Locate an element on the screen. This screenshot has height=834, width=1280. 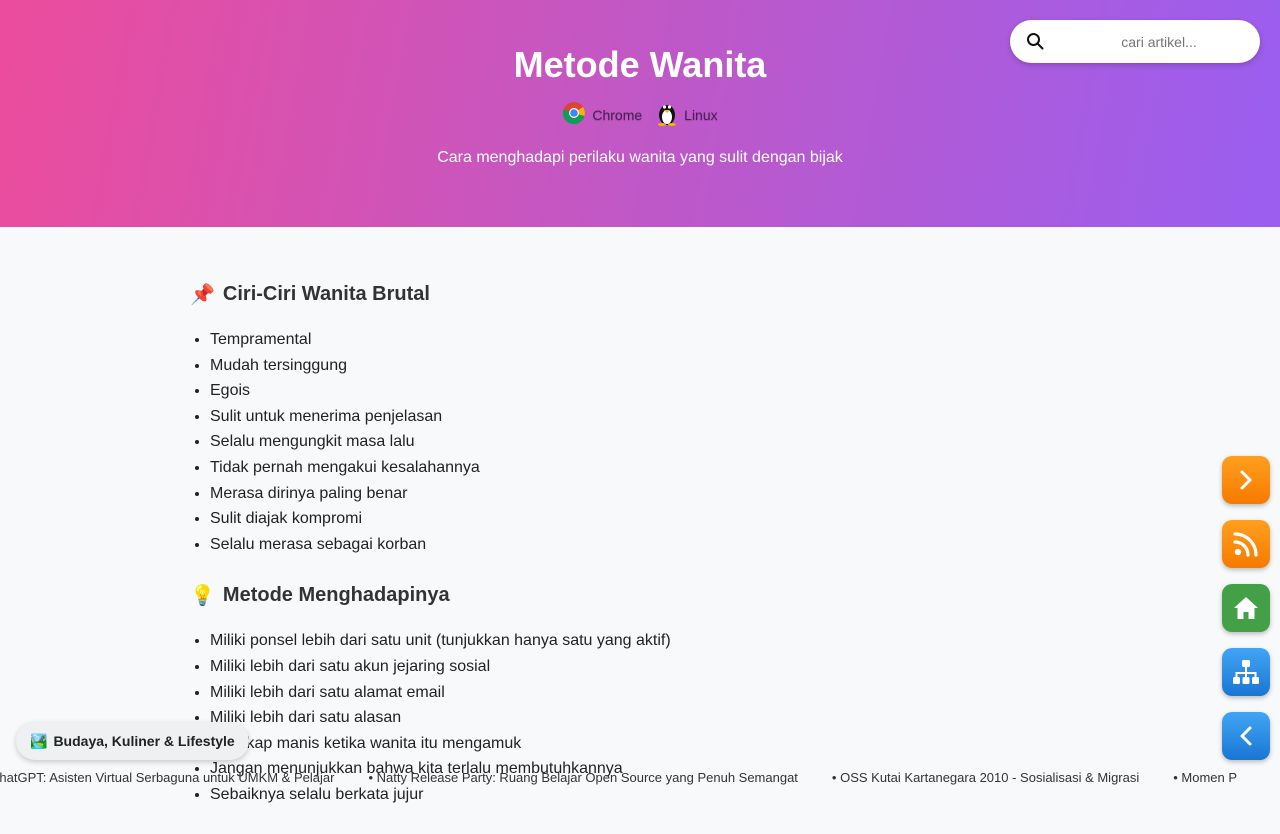
chevron-left-icon is located at coordinates (1246, 736).